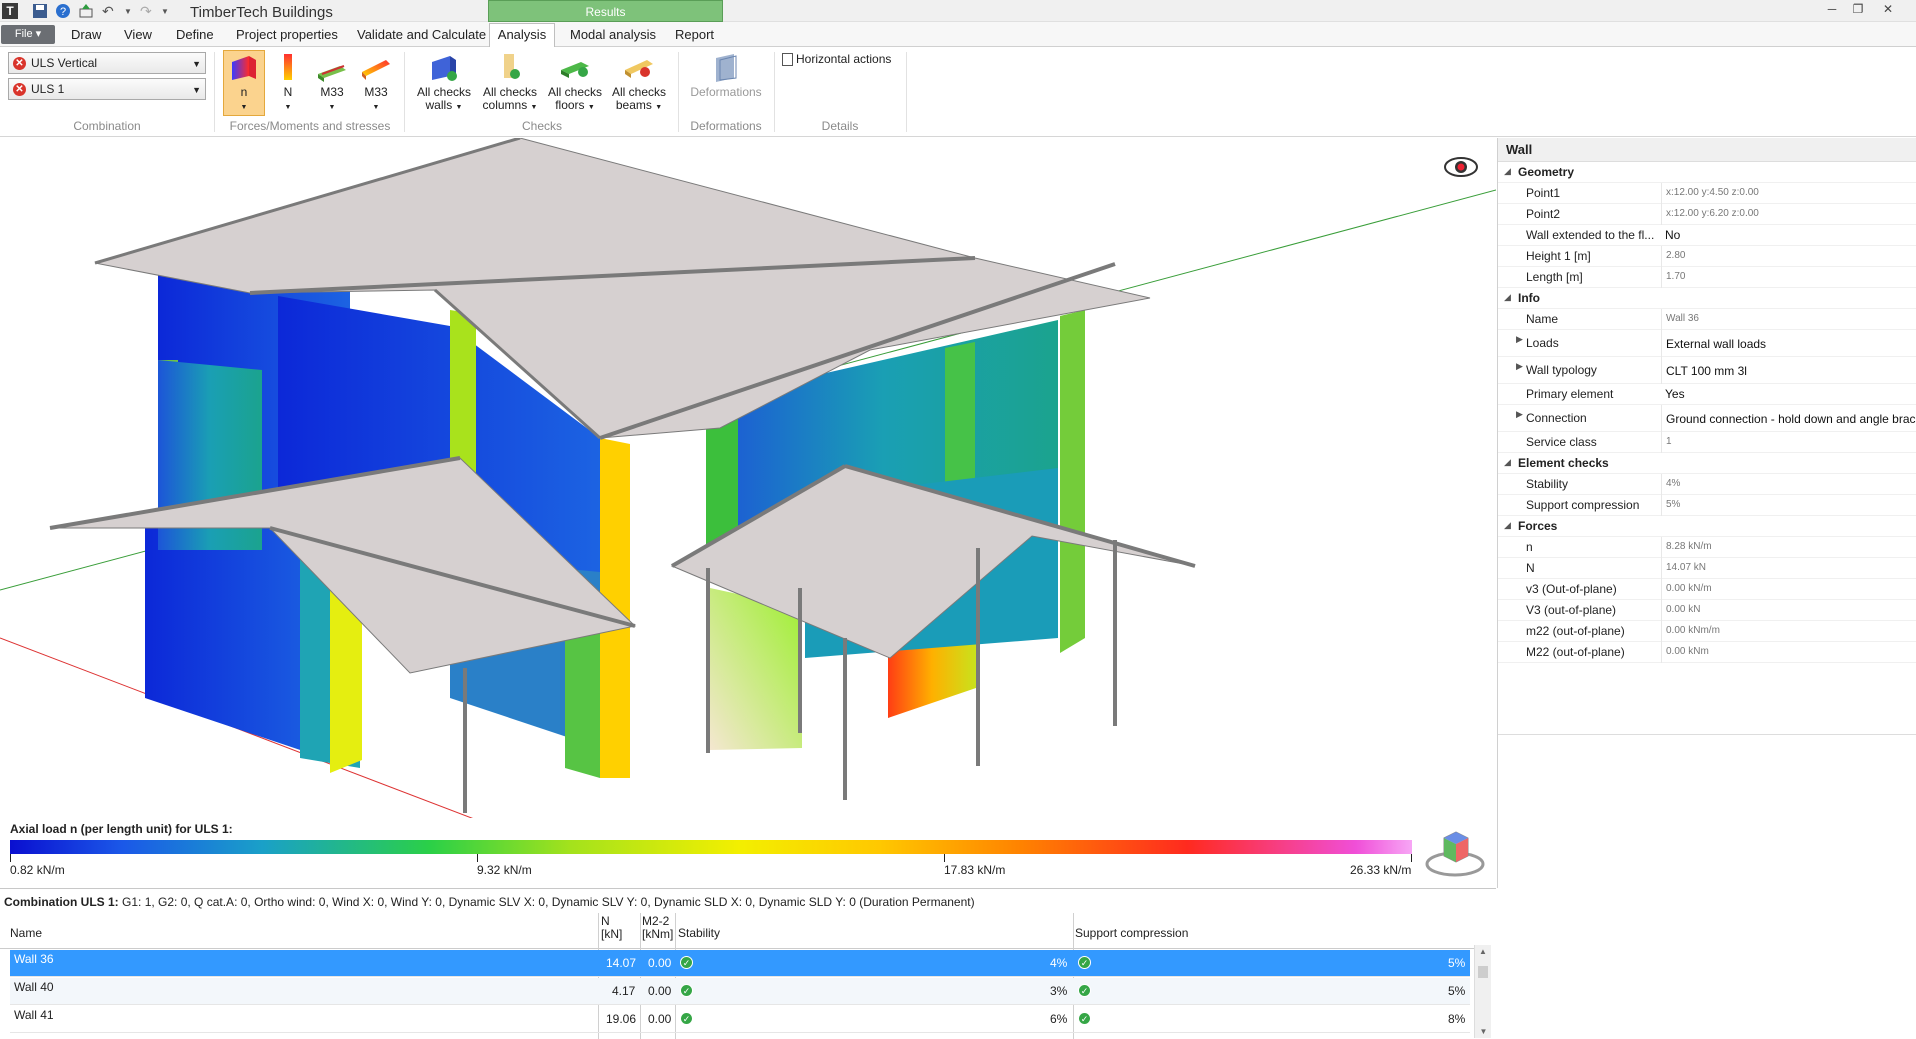 The height and width of the screenshot is (1039, 1916). Describe the element at coordinates (1707, 568) in the screenshot. I see `prop-row: N 14.07 kN` at that location.